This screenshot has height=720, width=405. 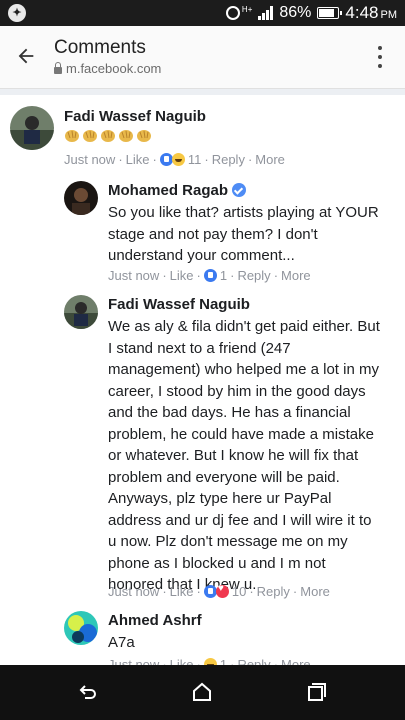 What do you see at coordinates (247, 9) in the screenshot?
I see `network-type: H+` at bounding box center [247, 9].